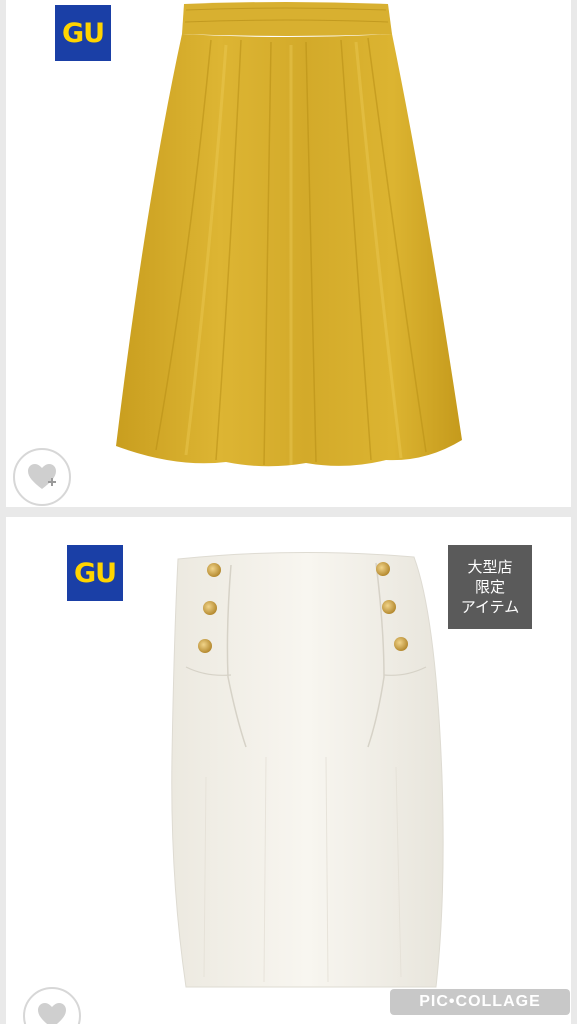 The image size is (577, 1024). I want to click on pic-collage-watermark: PIC•COLLAGE, so click(480, 1002).